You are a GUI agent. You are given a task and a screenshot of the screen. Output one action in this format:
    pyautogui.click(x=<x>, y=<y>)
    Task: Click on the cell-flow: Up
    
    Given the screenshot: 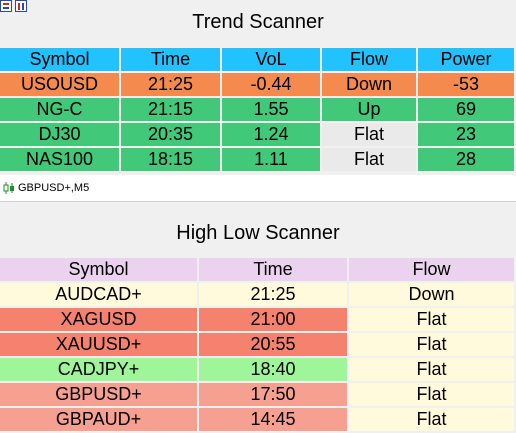 What is the action you would take?
    pyautogui.click(x=370, y=110)
    